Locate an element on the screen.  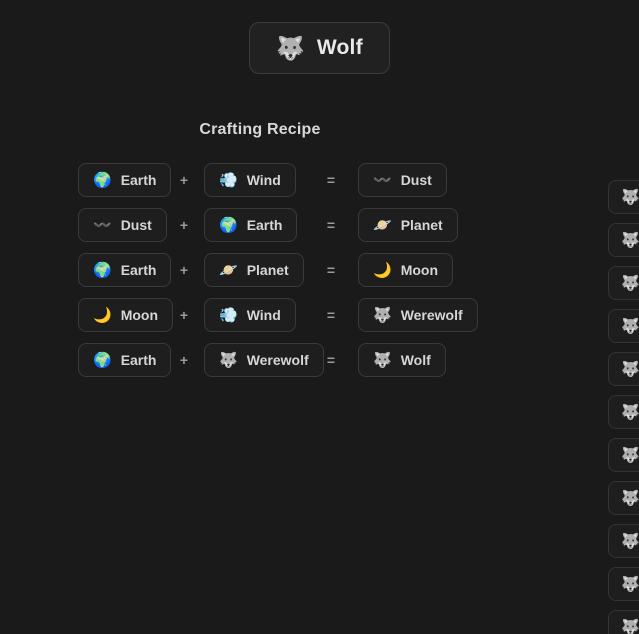
header-zone: 🐺 Wolf is located at coordinates (319, 37).